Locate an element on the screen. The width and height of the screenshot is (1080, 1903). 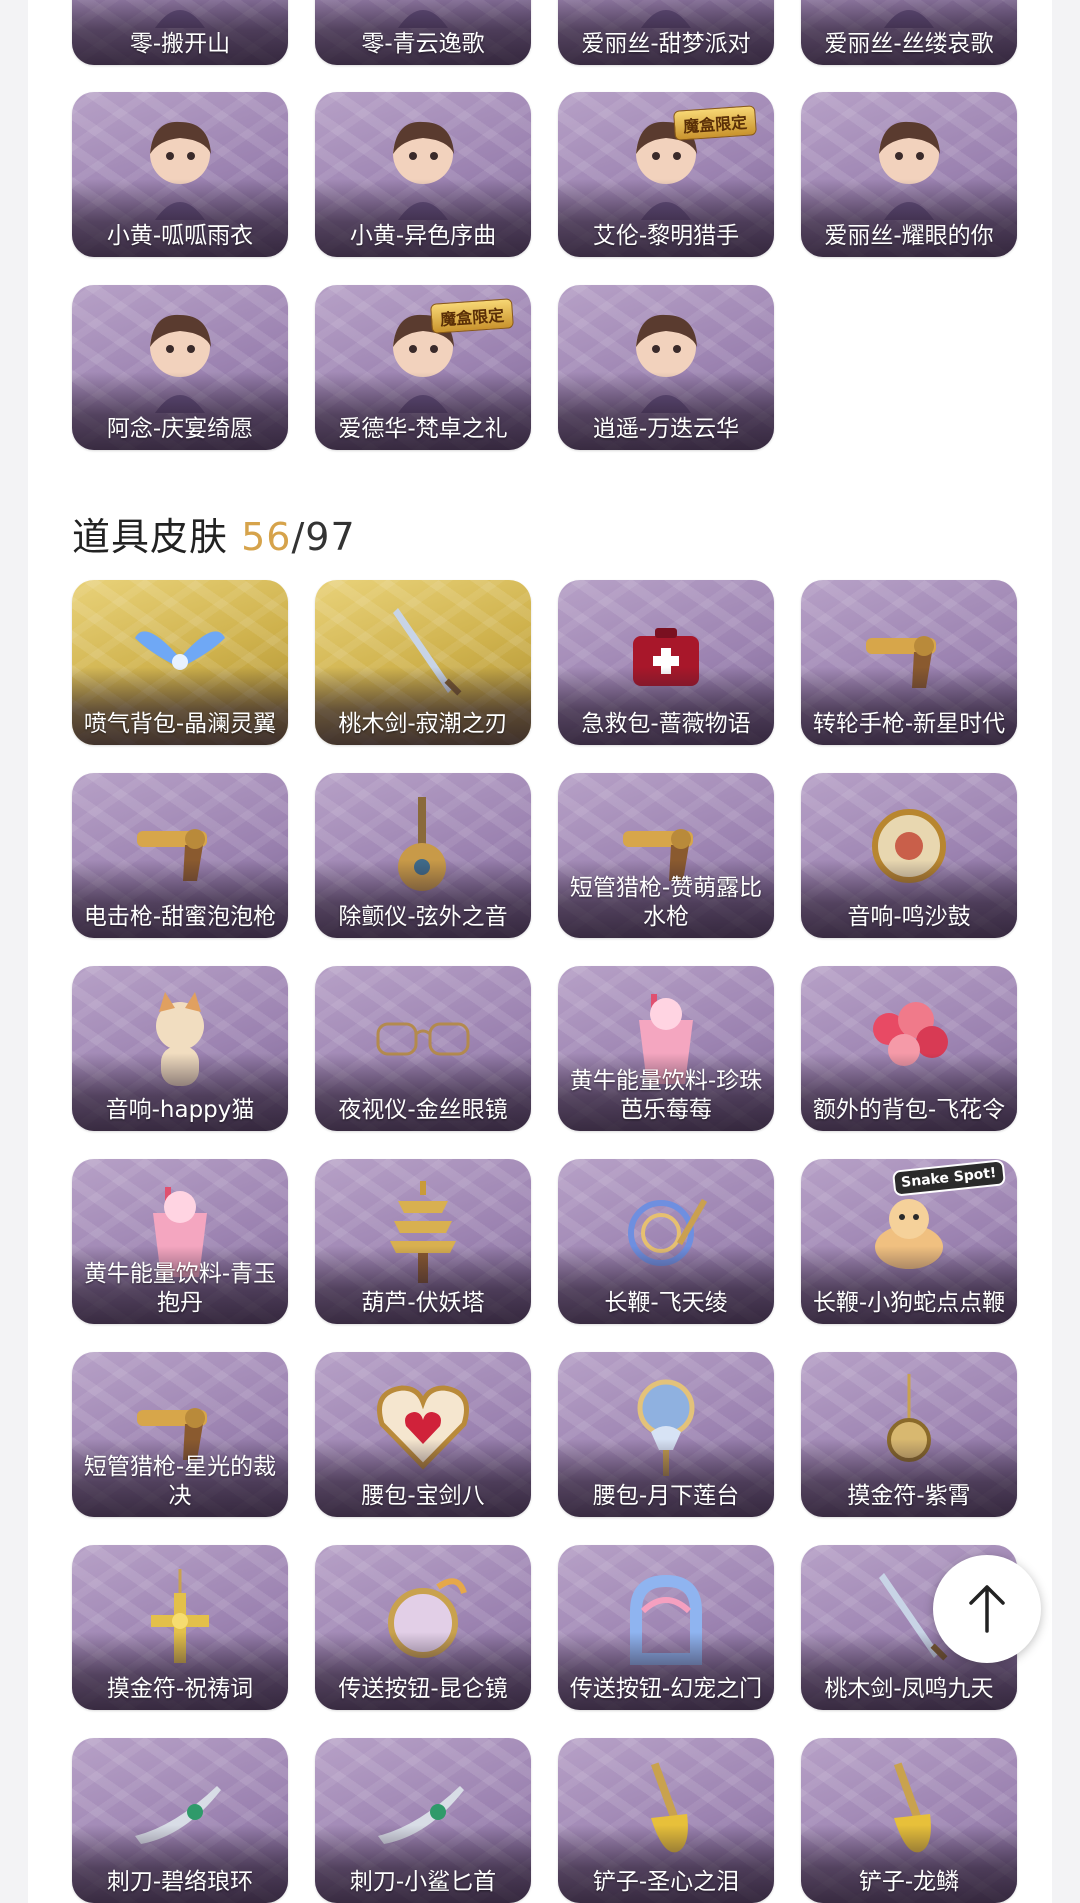
skin-name: 腰包-月下莲台 is located at coordinates (666, 1496).